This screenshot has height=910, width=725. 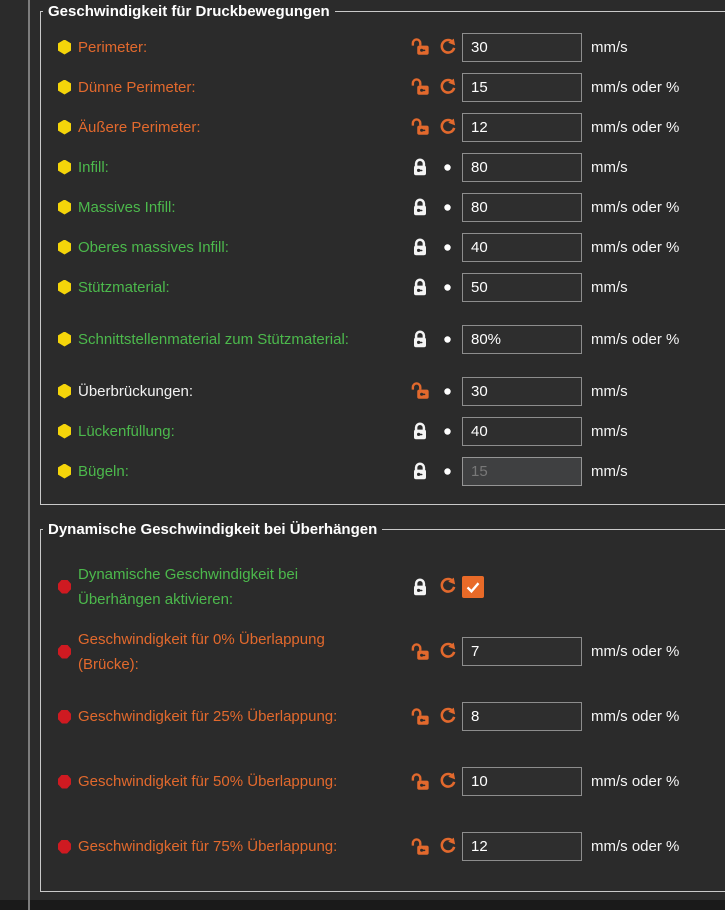 What do you see at coordinates (383, 167) in the screenshot?
I see `setting-row: Infill: mm/s` at bounding box center [383, 167].